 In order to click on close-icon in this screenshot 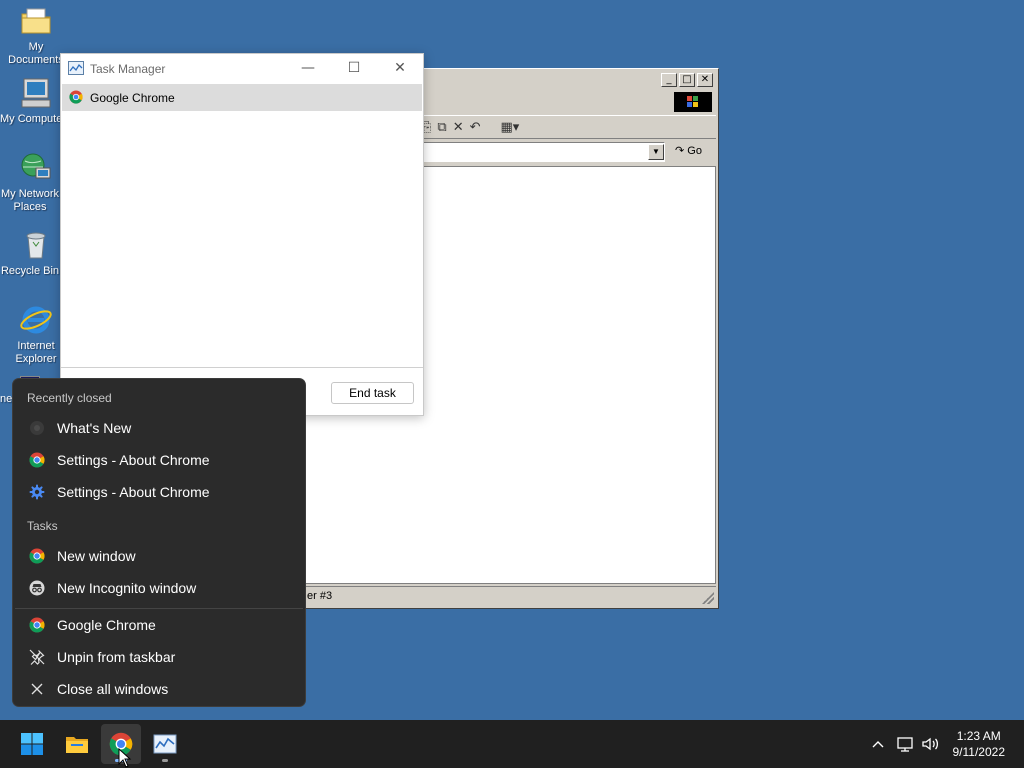, I will do `click(37, 689)`.